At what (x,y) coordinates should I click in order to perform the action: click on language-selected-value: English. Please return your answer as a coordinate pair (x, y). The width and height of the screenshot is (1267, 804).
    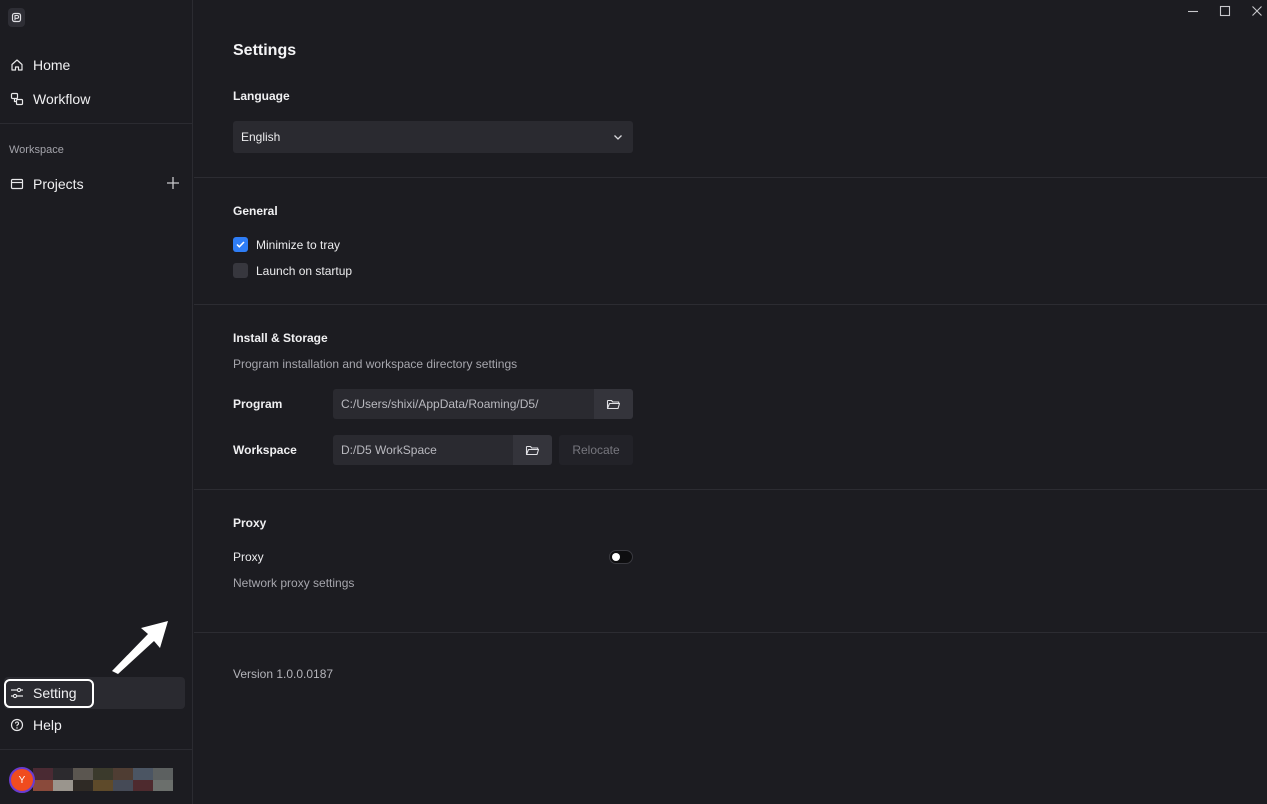
    Looking at the image, I should click on (261, 137).